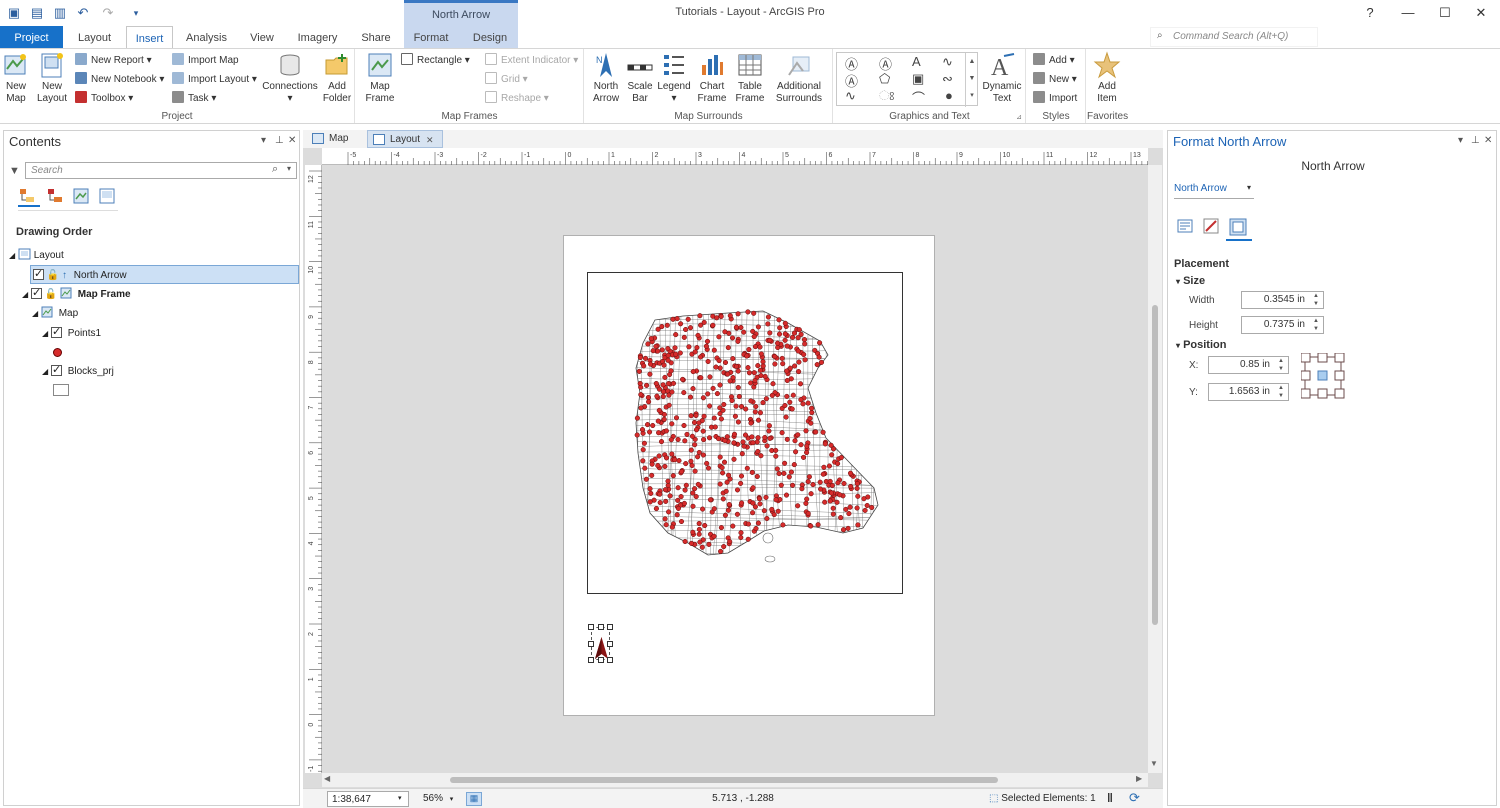 This screenshot has height=808, width=1500. What do you see at coordinates (1282, 325) in the screenshot?
I see `height-field: 0.7375 in ▲ ▼` at bounding box center [1282, 325].